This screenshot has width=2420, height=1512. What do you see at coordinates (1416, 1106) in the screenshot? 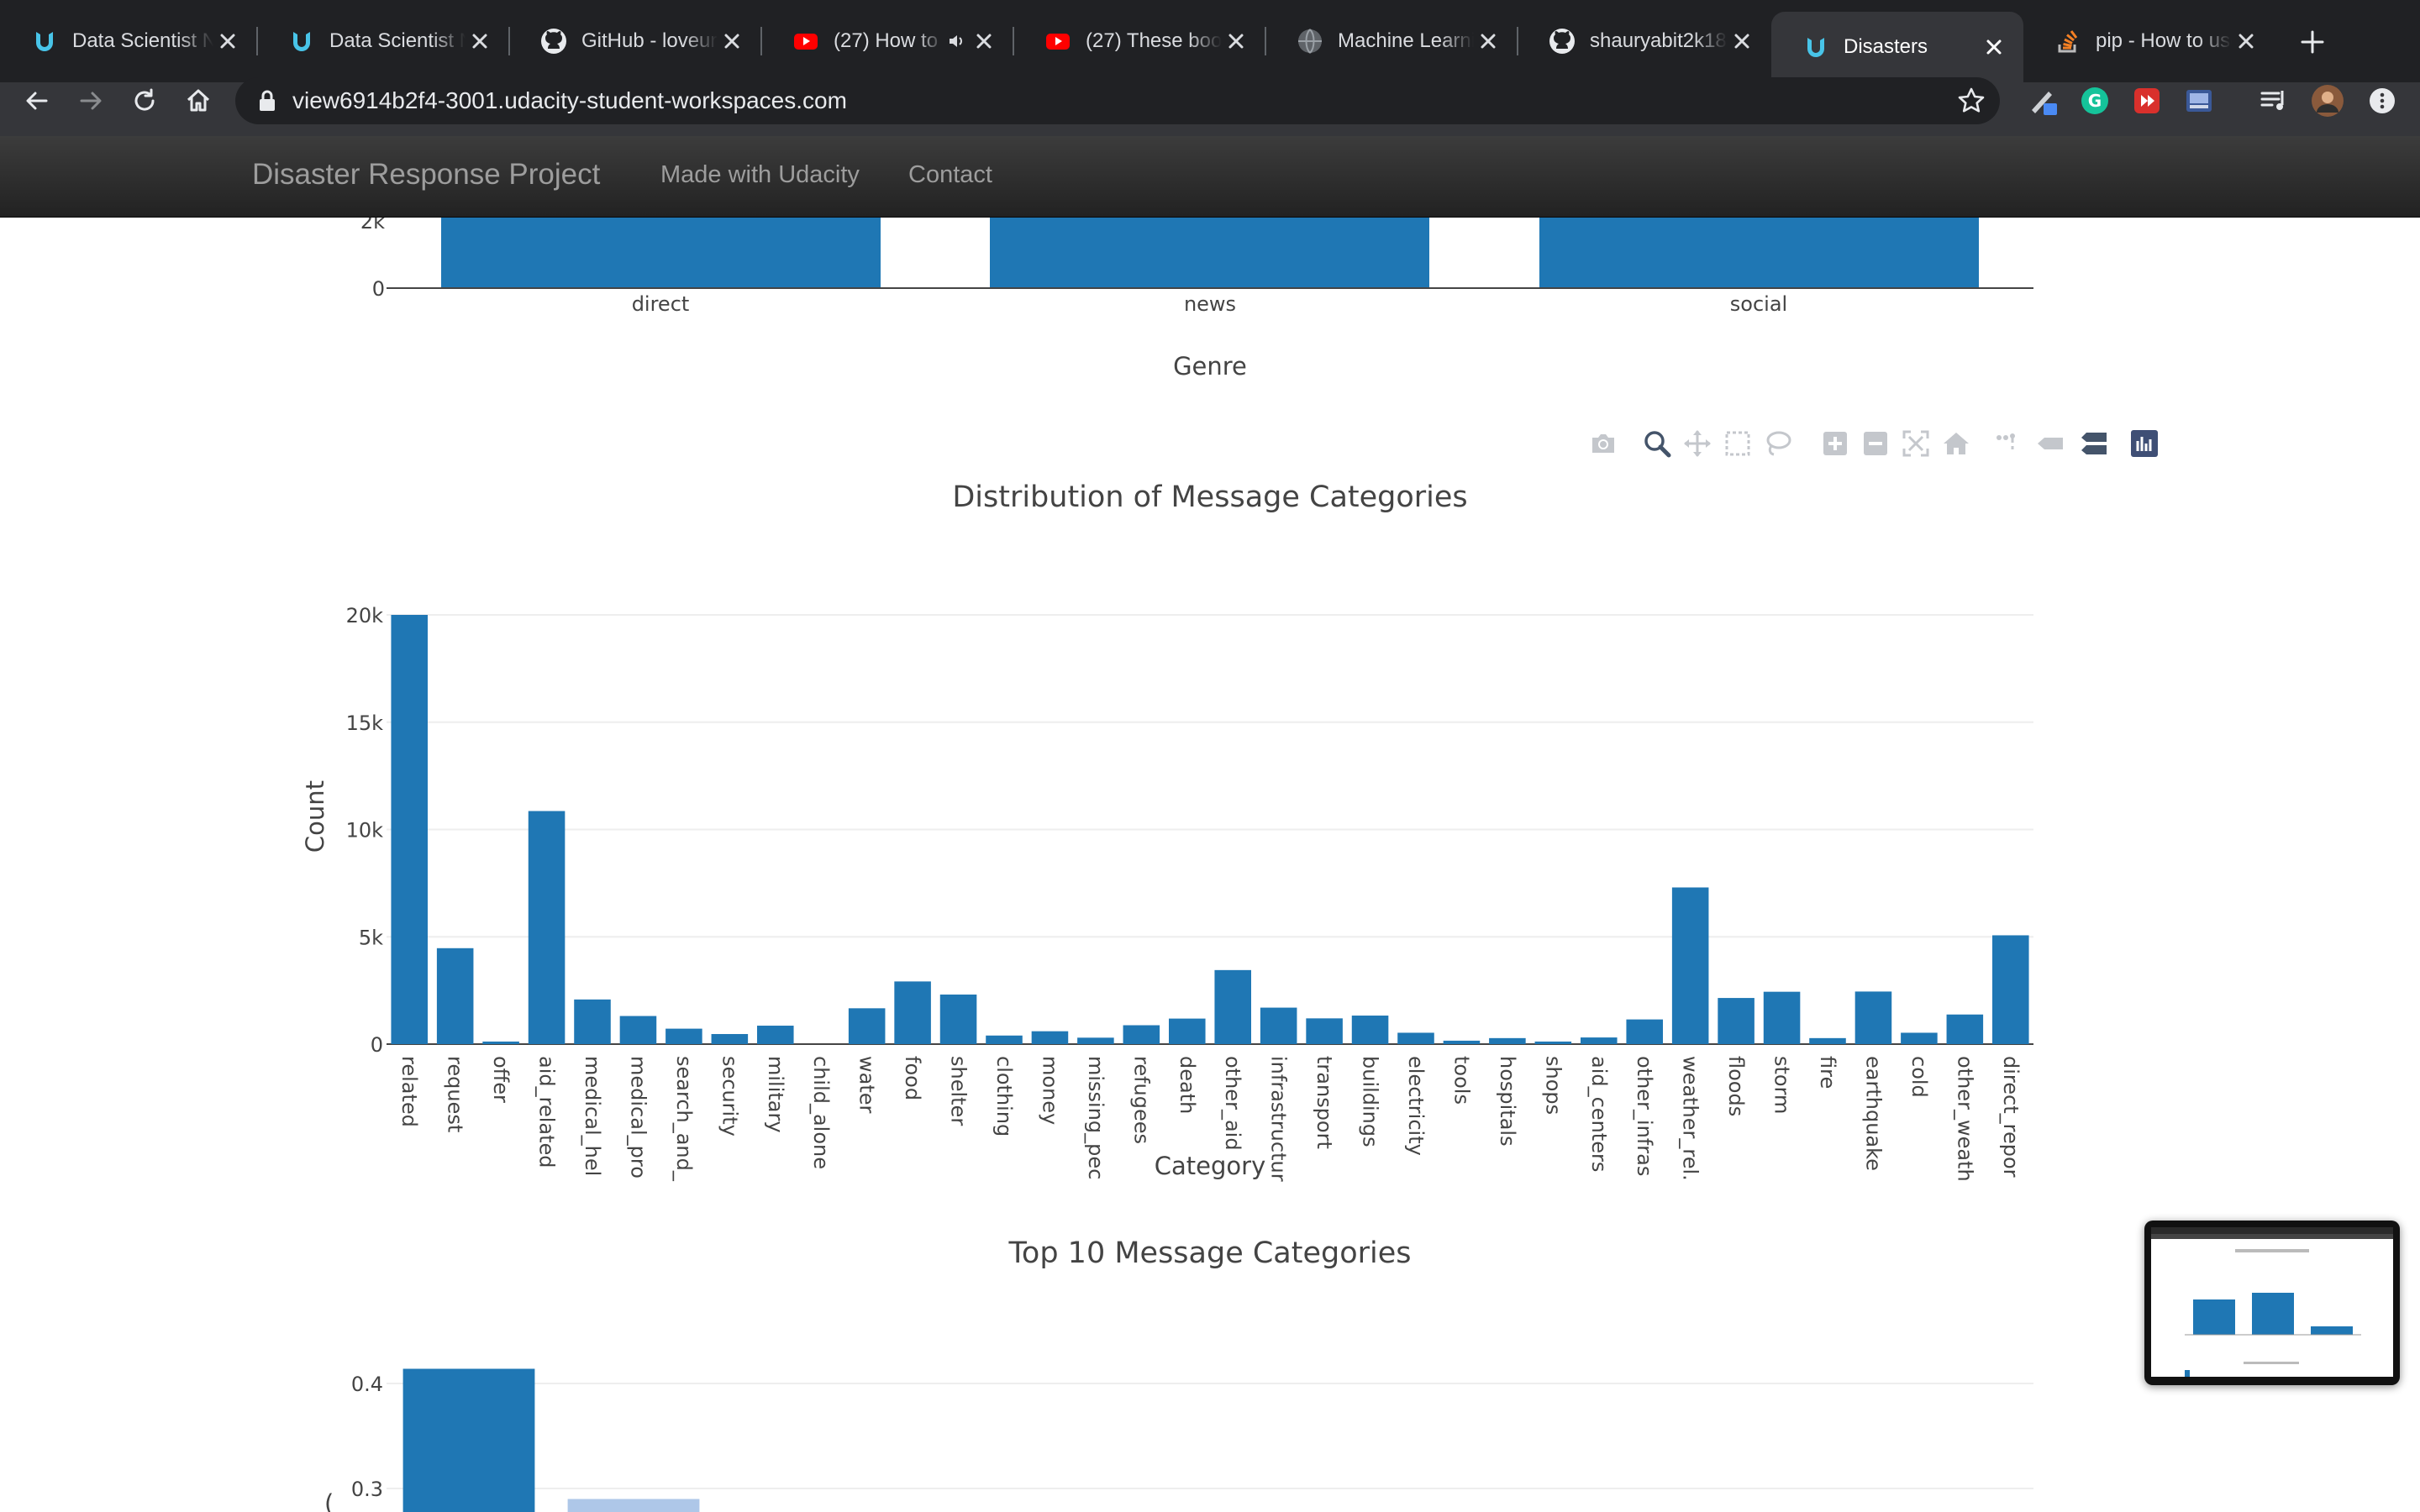
I see `category-x-tick-label: electricity` at bounding box center [1416, 1106].